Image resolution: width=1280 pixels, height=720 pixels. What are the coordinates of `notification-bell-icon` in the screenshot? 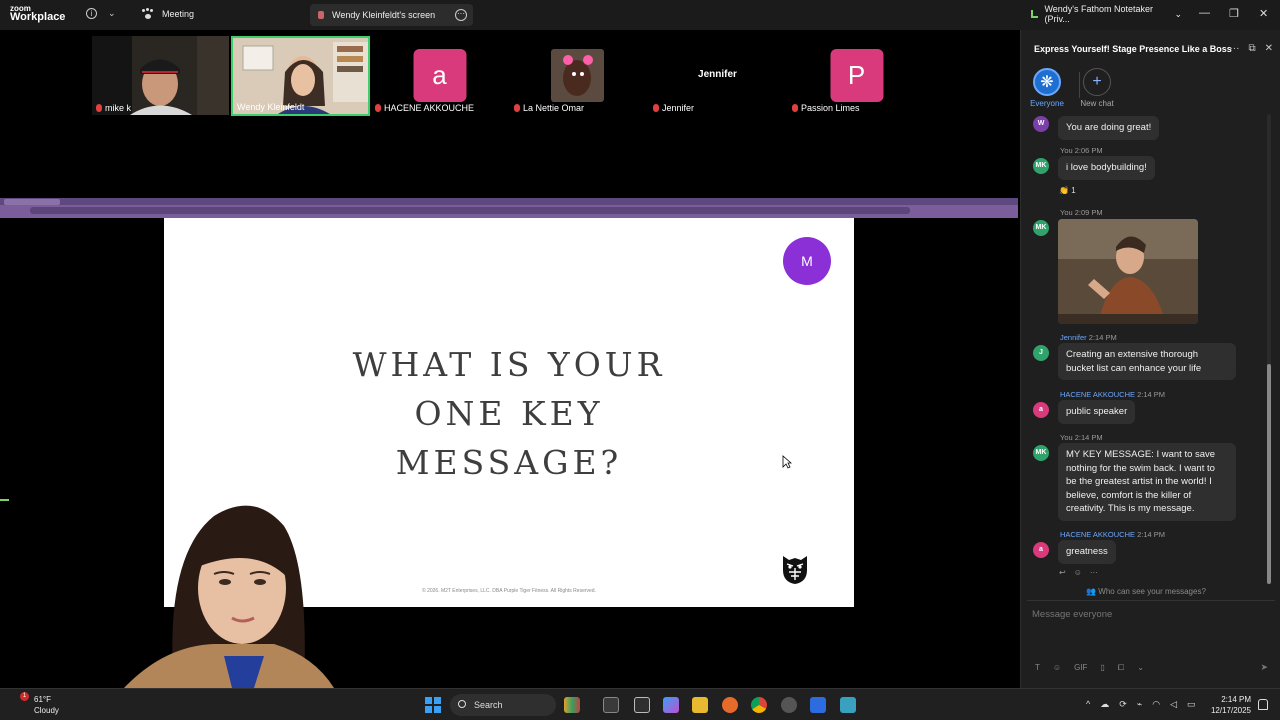 It's located at (1263, 704).